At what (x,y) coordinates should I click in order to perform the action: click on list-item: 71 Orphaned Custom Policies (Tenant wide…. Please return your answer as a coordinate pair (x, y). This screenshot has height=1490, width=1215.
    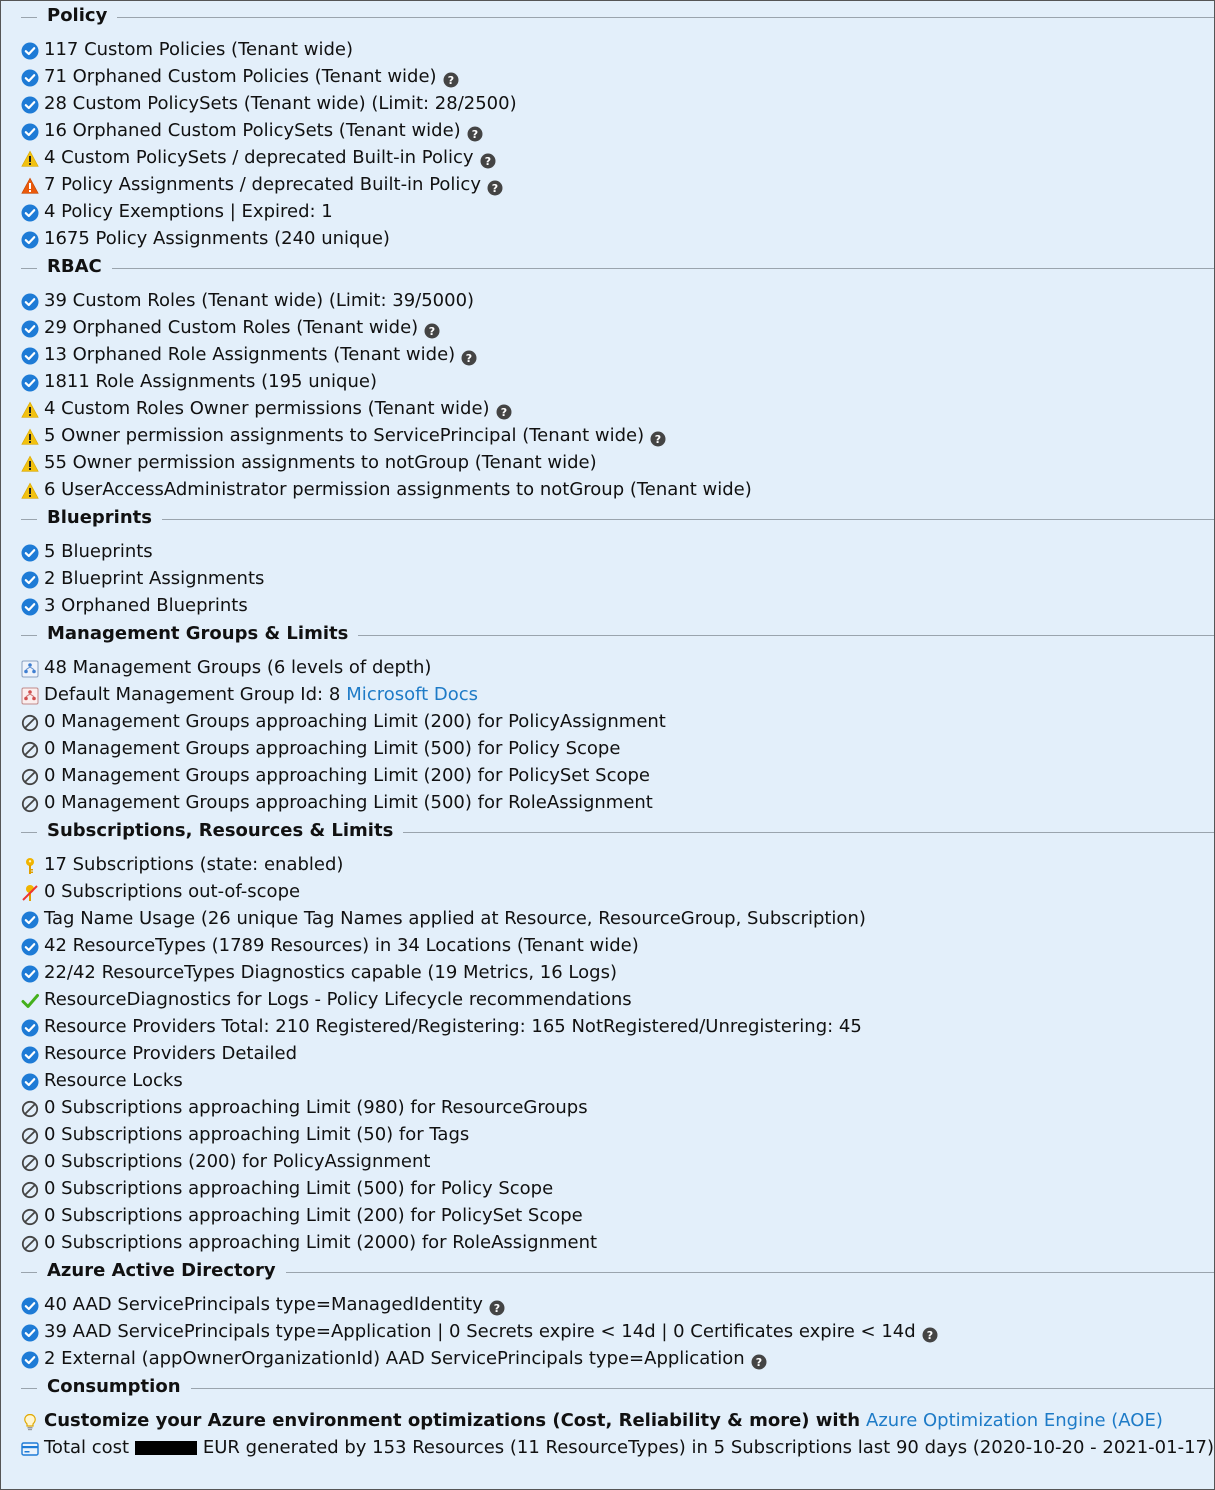
    Looking at the image, I should click on (607, 76).